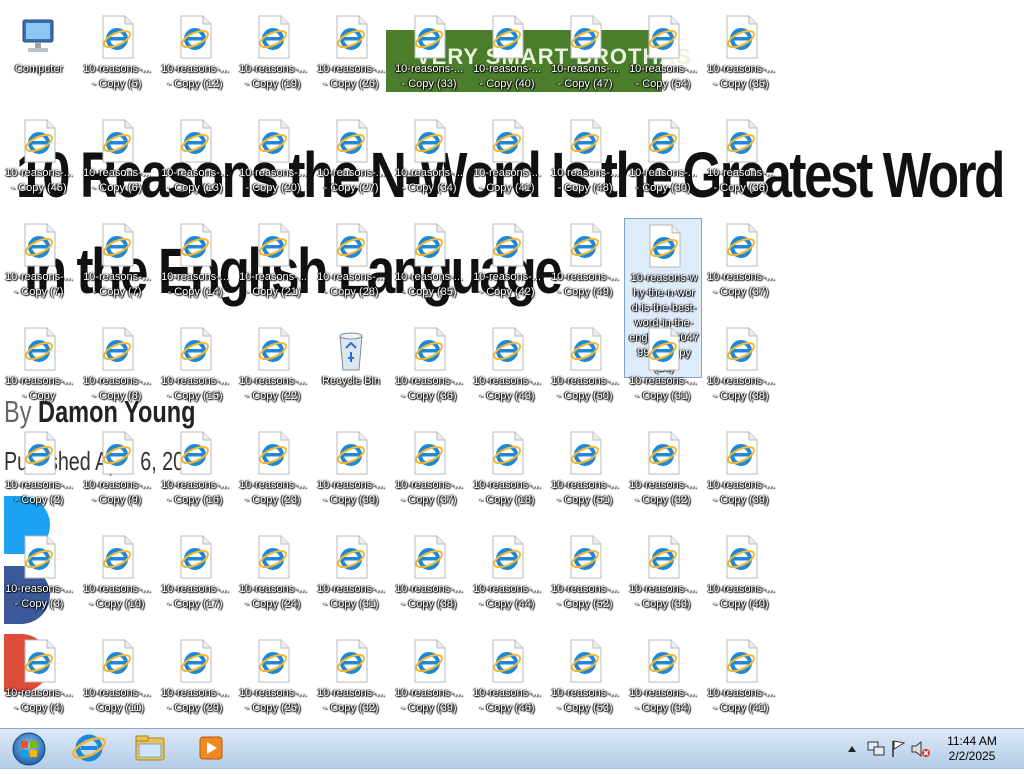 This screenshot has height=774, width=1024. What do you see at coordinates (273, 60) in the screenshot?
I see `desktop-item-file: 10-reasons-... - Copy (19)` at bounding box center [273, 60].